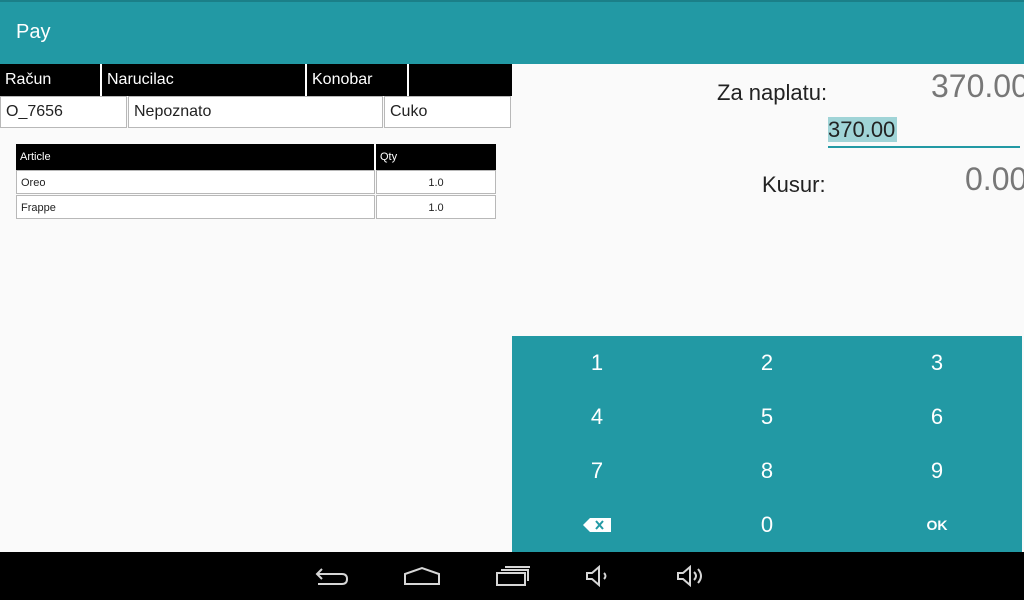 Image resolution: width=1024 pixels, height=600 pixels. Describe the element at coordinates (196, 157) in the screenshot. I see `column-header-article: Article` at that location.